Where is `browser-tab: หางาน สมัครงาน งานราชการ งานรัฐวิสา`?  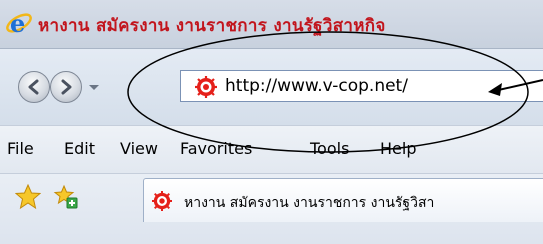
browser-tab: หางาน สมัครงาน งานราชการ งานรัฐวิสา is located at coordinates (343, 200).